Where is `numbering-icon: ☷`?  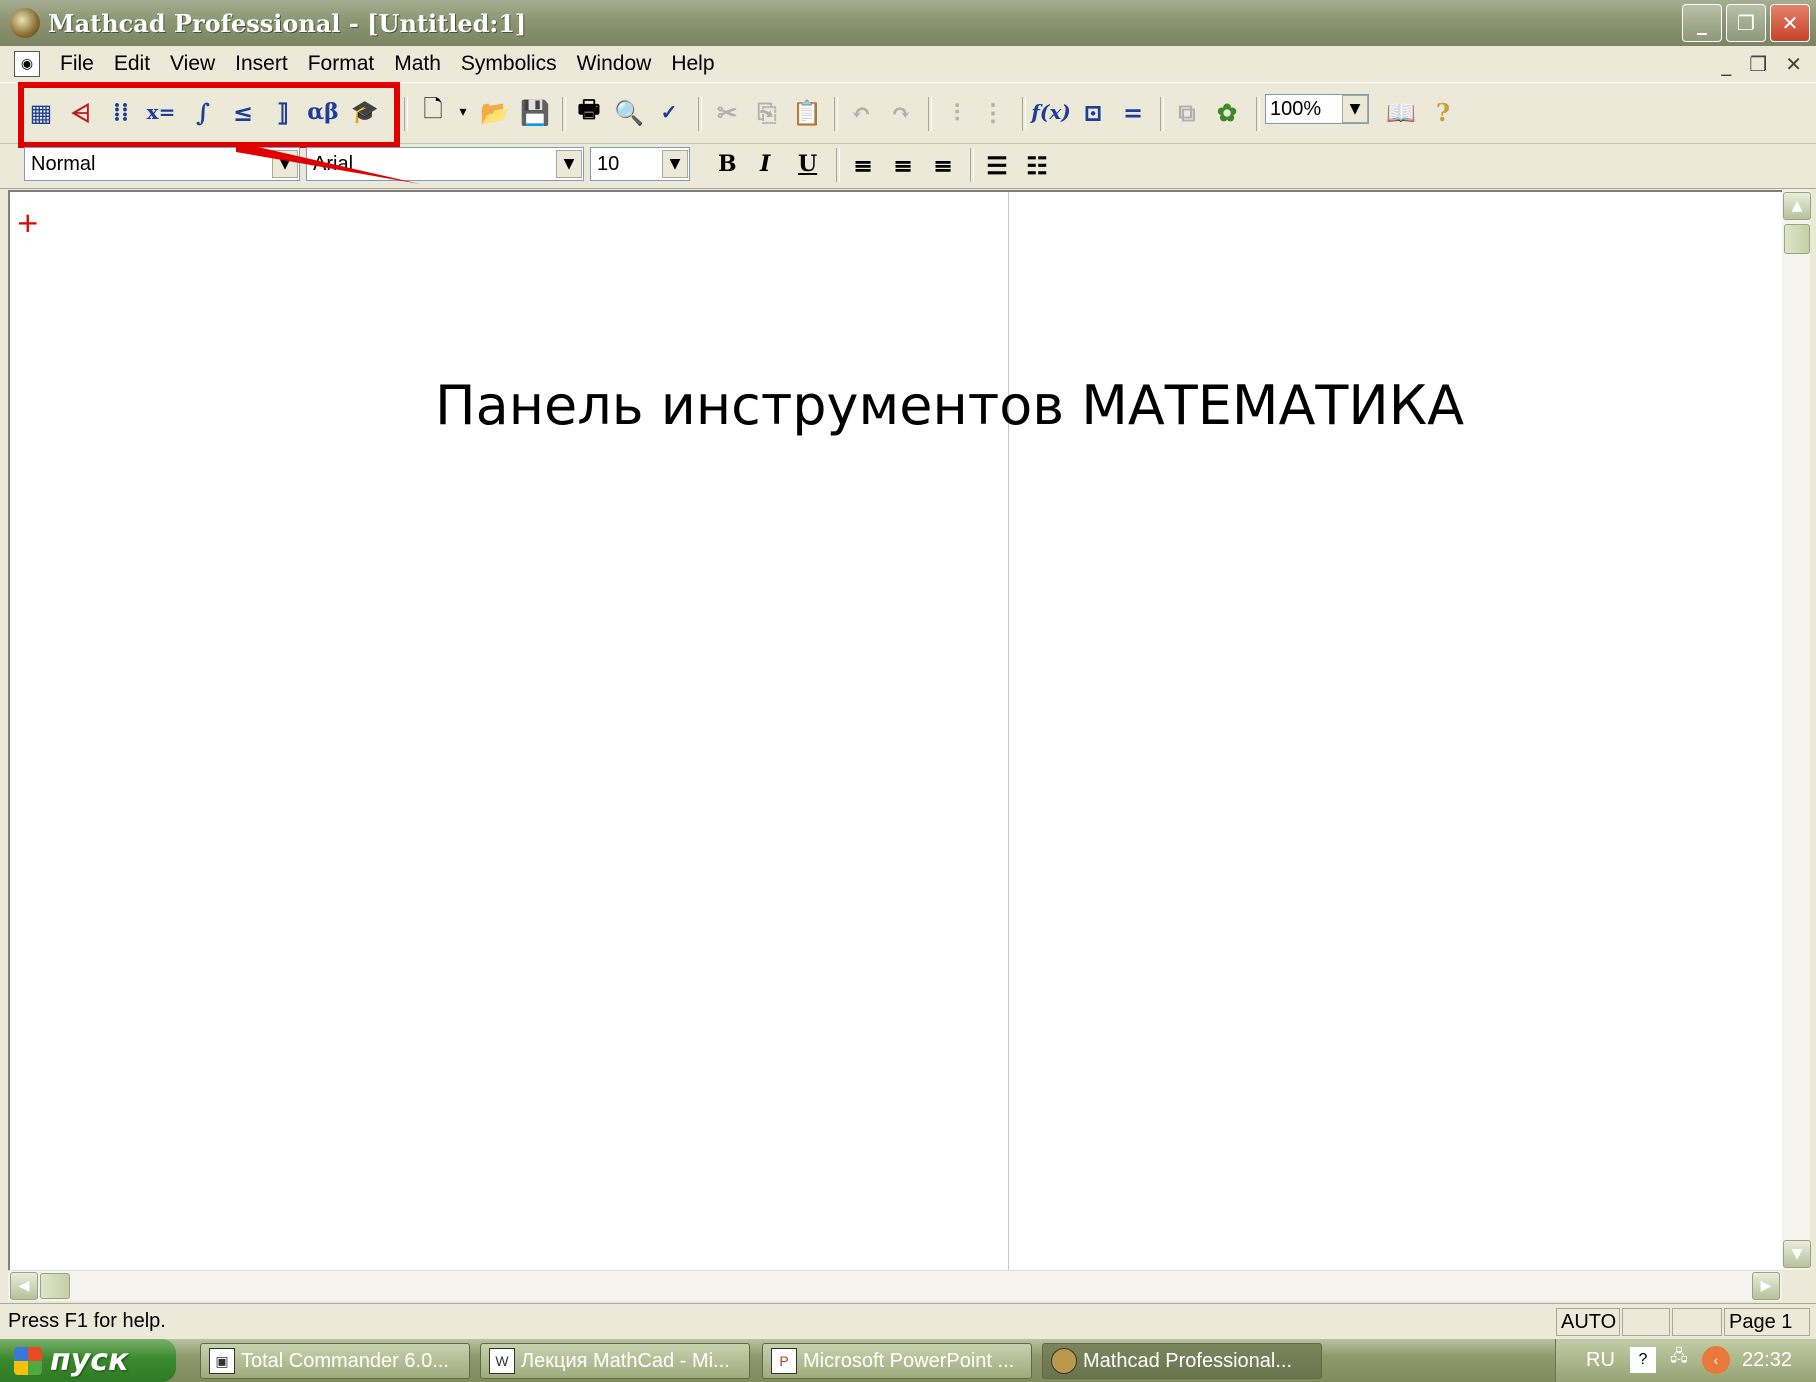
numbering-icon: ☷ is located at coordinates (1037, 165).